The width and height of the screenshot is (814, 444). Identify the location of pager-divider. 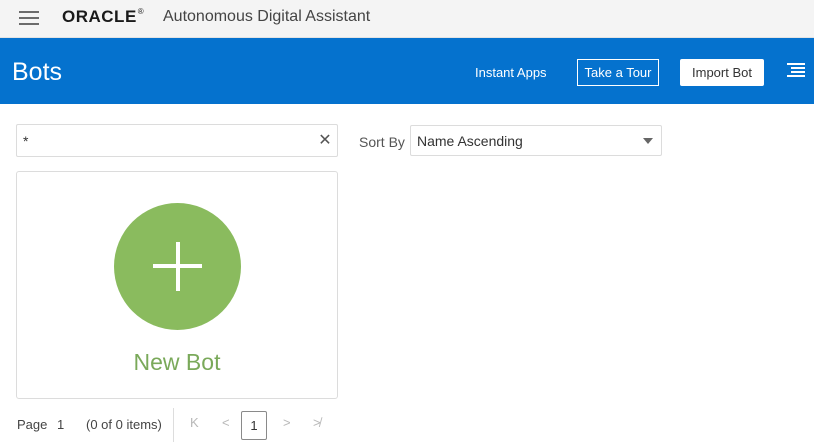
(173, 425).